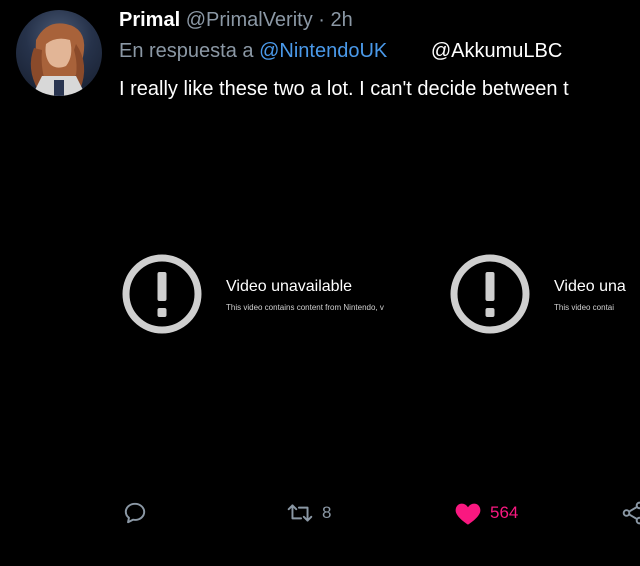 The image size is (640, 566). I want to click on video-embed-2: Video una This video contai, so click(543, 299).